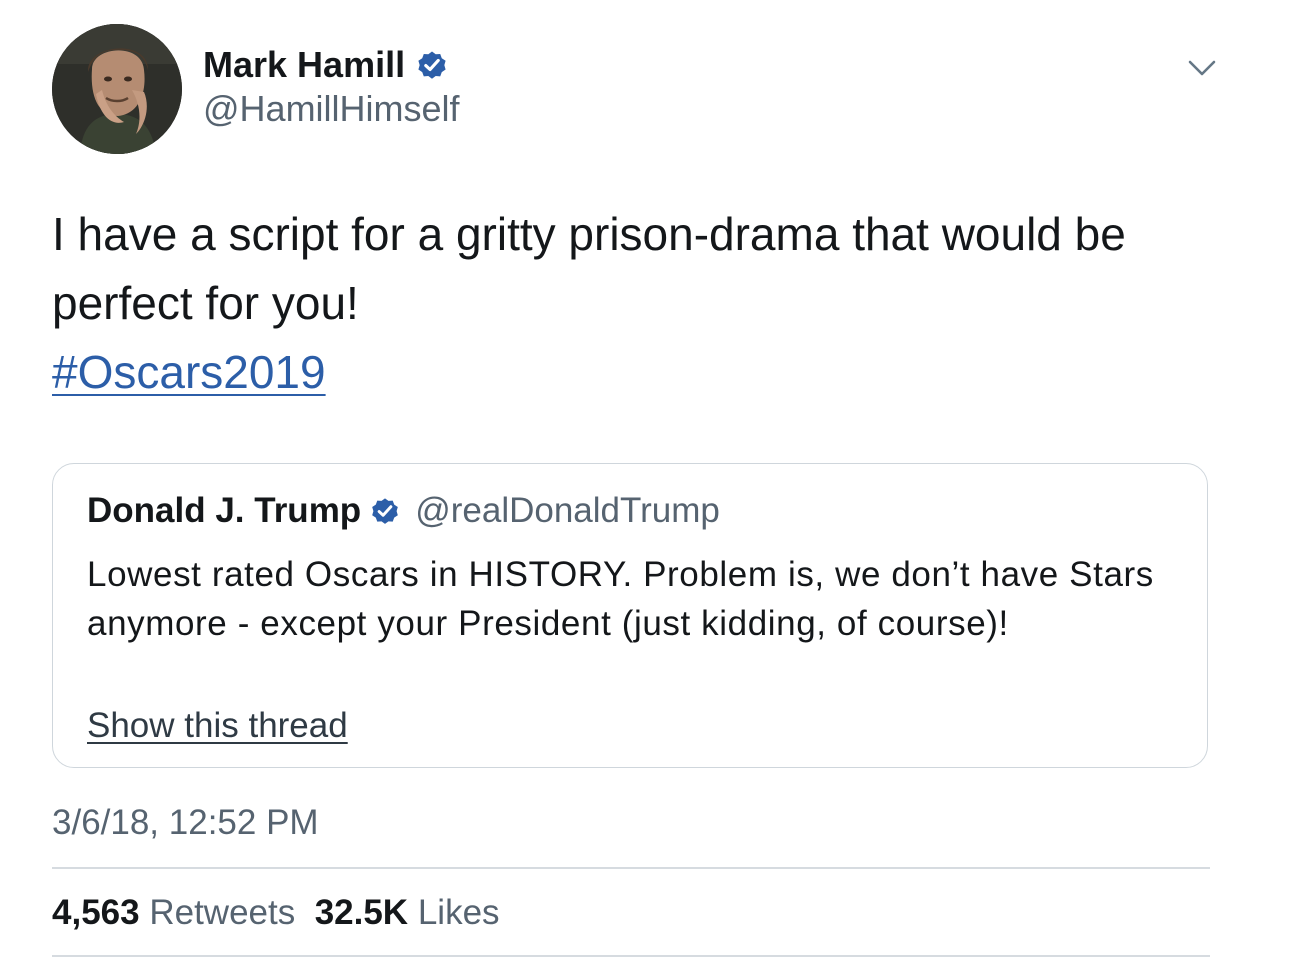 Image resolution: width=1290 pixels, height=960 pixels. What do you see at coordinates (403, 511) in the screenshot?
I see `quoted-tweet-header: Donald J. Trump @realDonaldTrump` at bounding box center [403, 511].